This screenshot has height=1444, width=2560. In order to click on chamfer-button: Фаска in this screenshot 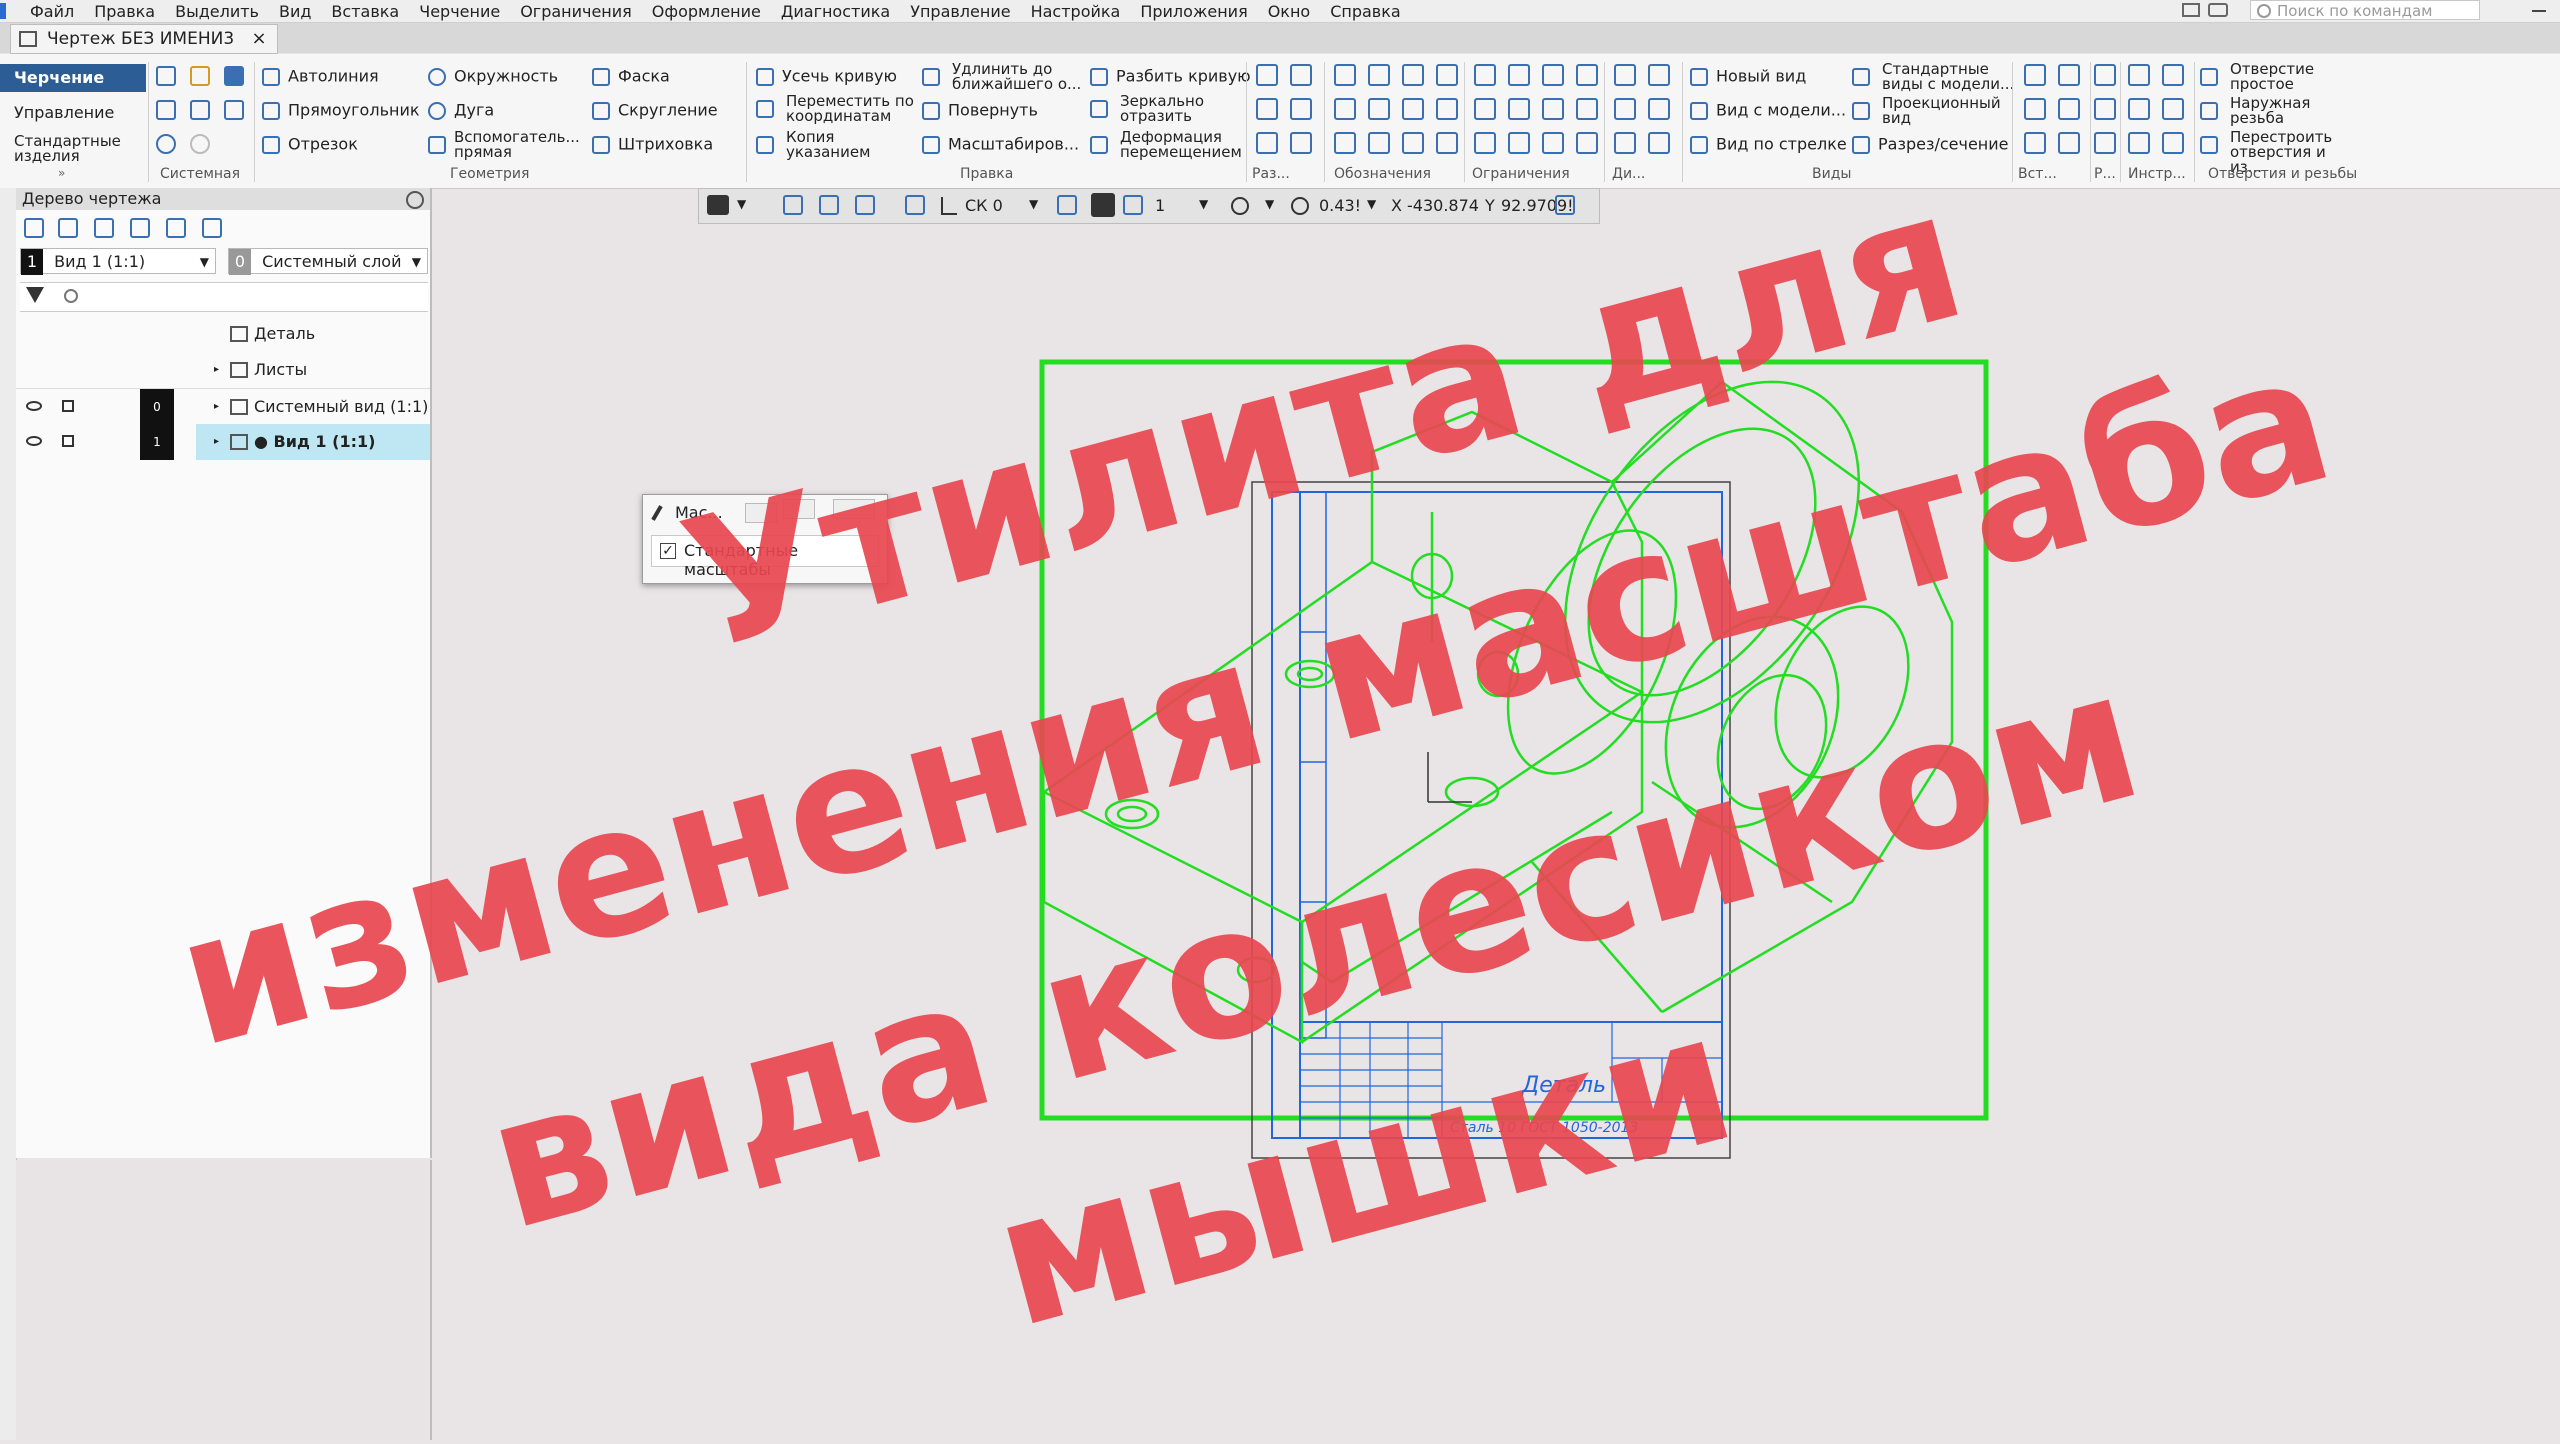, I will do `click(631, 77)`.